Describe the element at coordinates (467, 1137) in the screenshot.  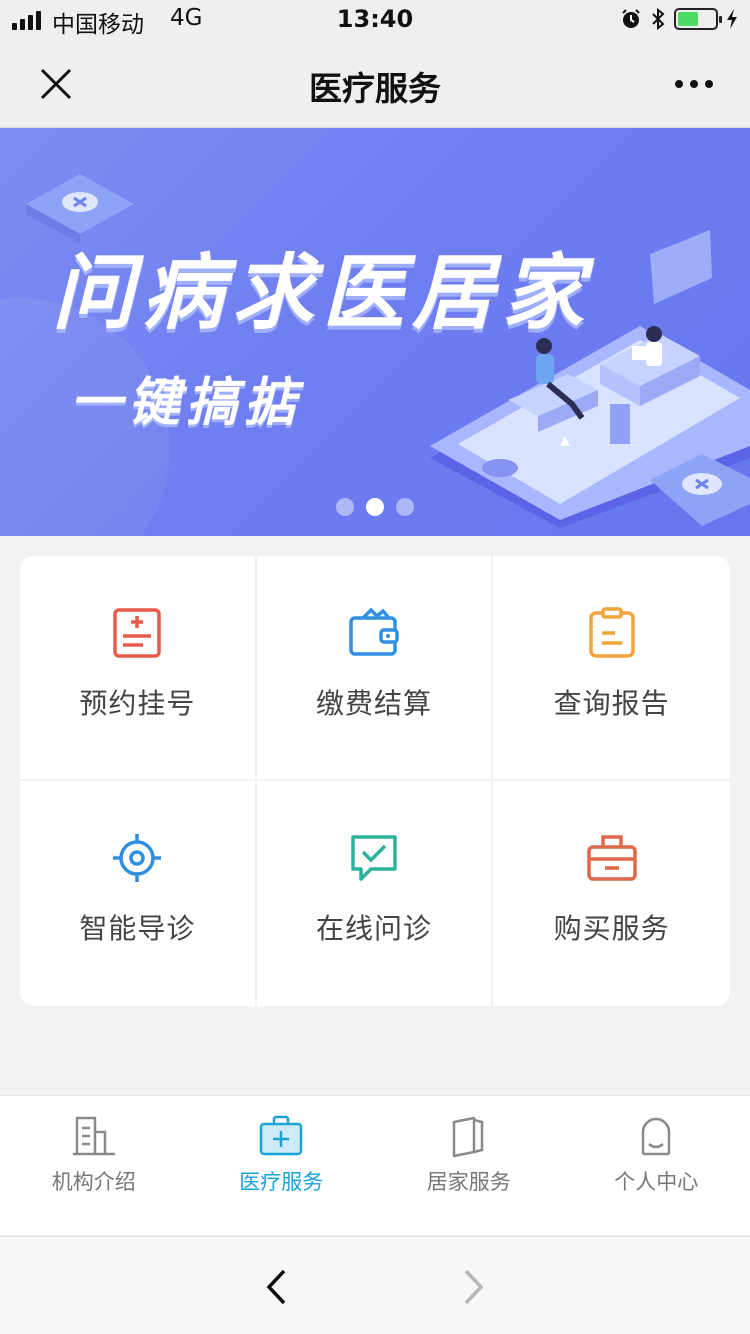
I see `home-service-icon` at that location.